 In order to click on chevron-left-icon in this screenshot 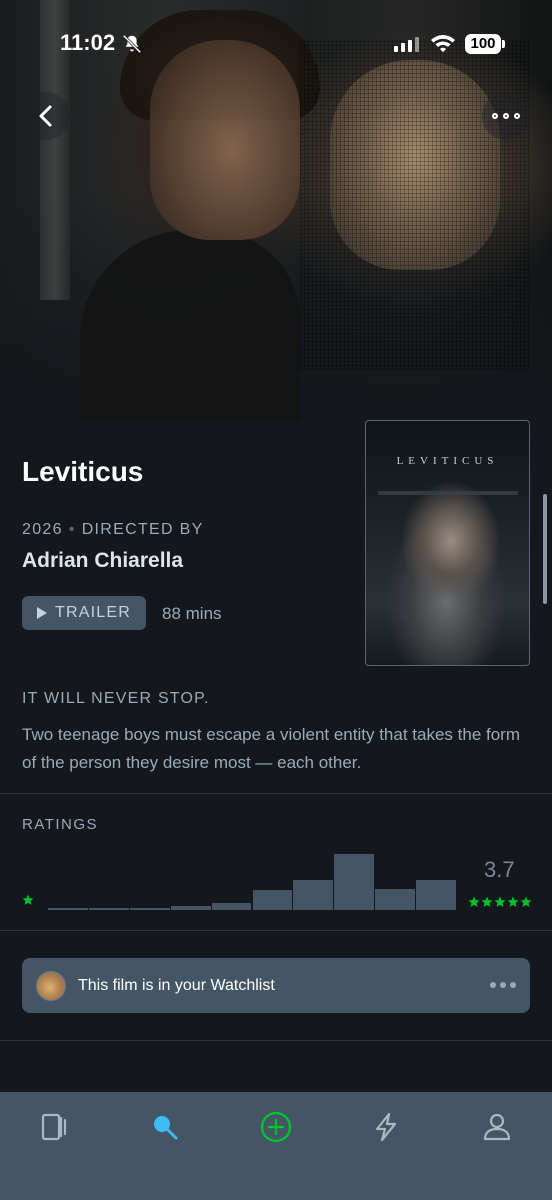, I will do `click(45, 116)`.